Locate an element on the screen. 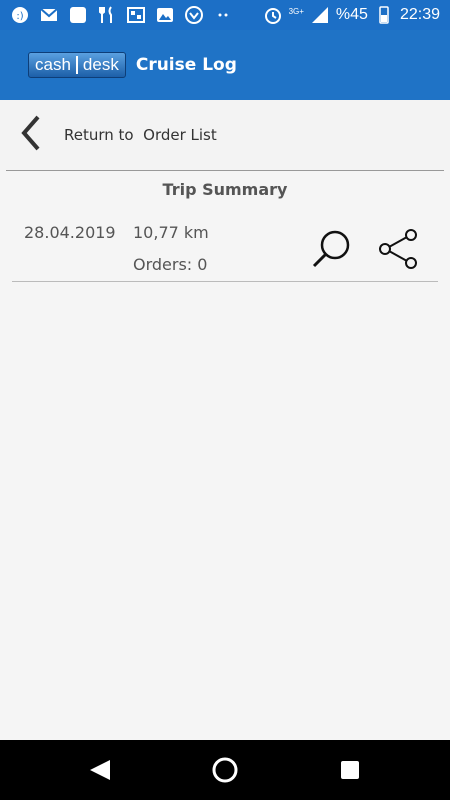 This screenshot has width=450, height=800. system-status: 3G+ %45 22:39 is located at coordinates (351, 15).